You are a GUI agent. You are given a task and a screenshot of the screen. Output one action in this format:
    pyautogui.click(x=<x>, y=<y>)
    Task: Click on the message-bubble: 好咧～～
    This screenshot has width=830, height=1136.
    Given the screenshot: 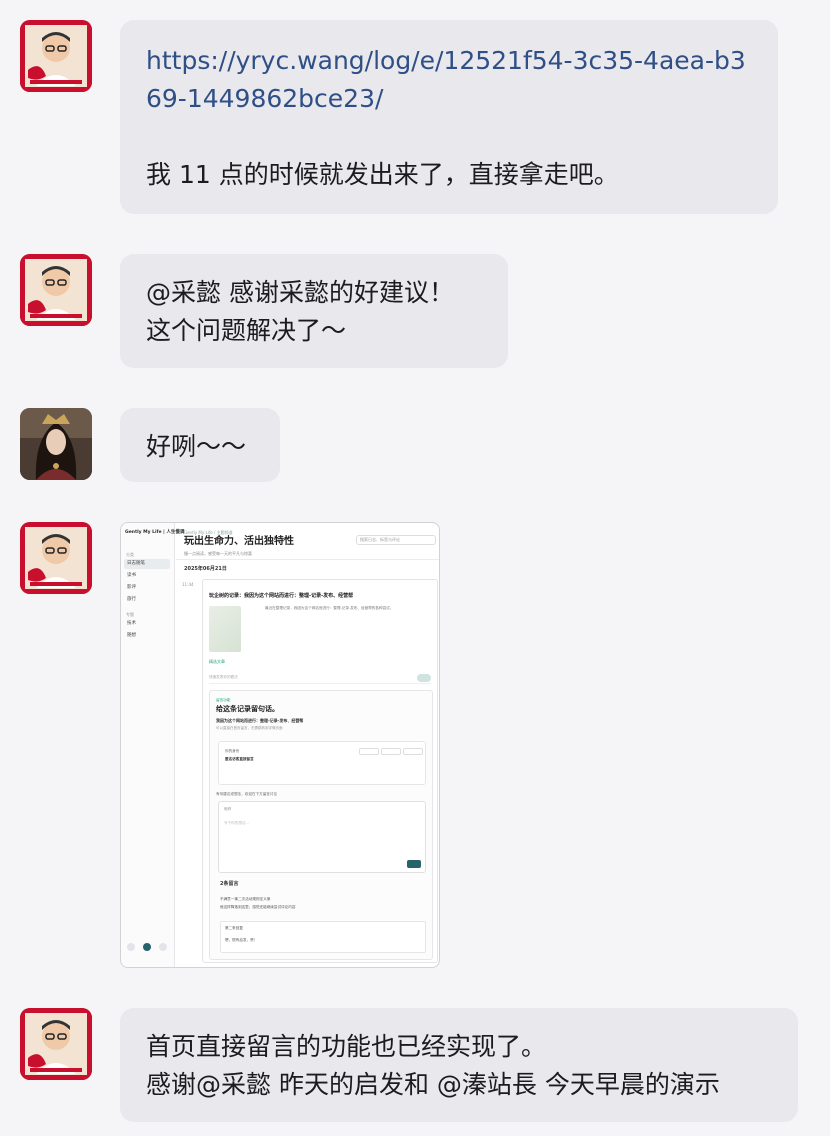 What is the action you would take?
    pyautogui.click(x=200, y=445)
    